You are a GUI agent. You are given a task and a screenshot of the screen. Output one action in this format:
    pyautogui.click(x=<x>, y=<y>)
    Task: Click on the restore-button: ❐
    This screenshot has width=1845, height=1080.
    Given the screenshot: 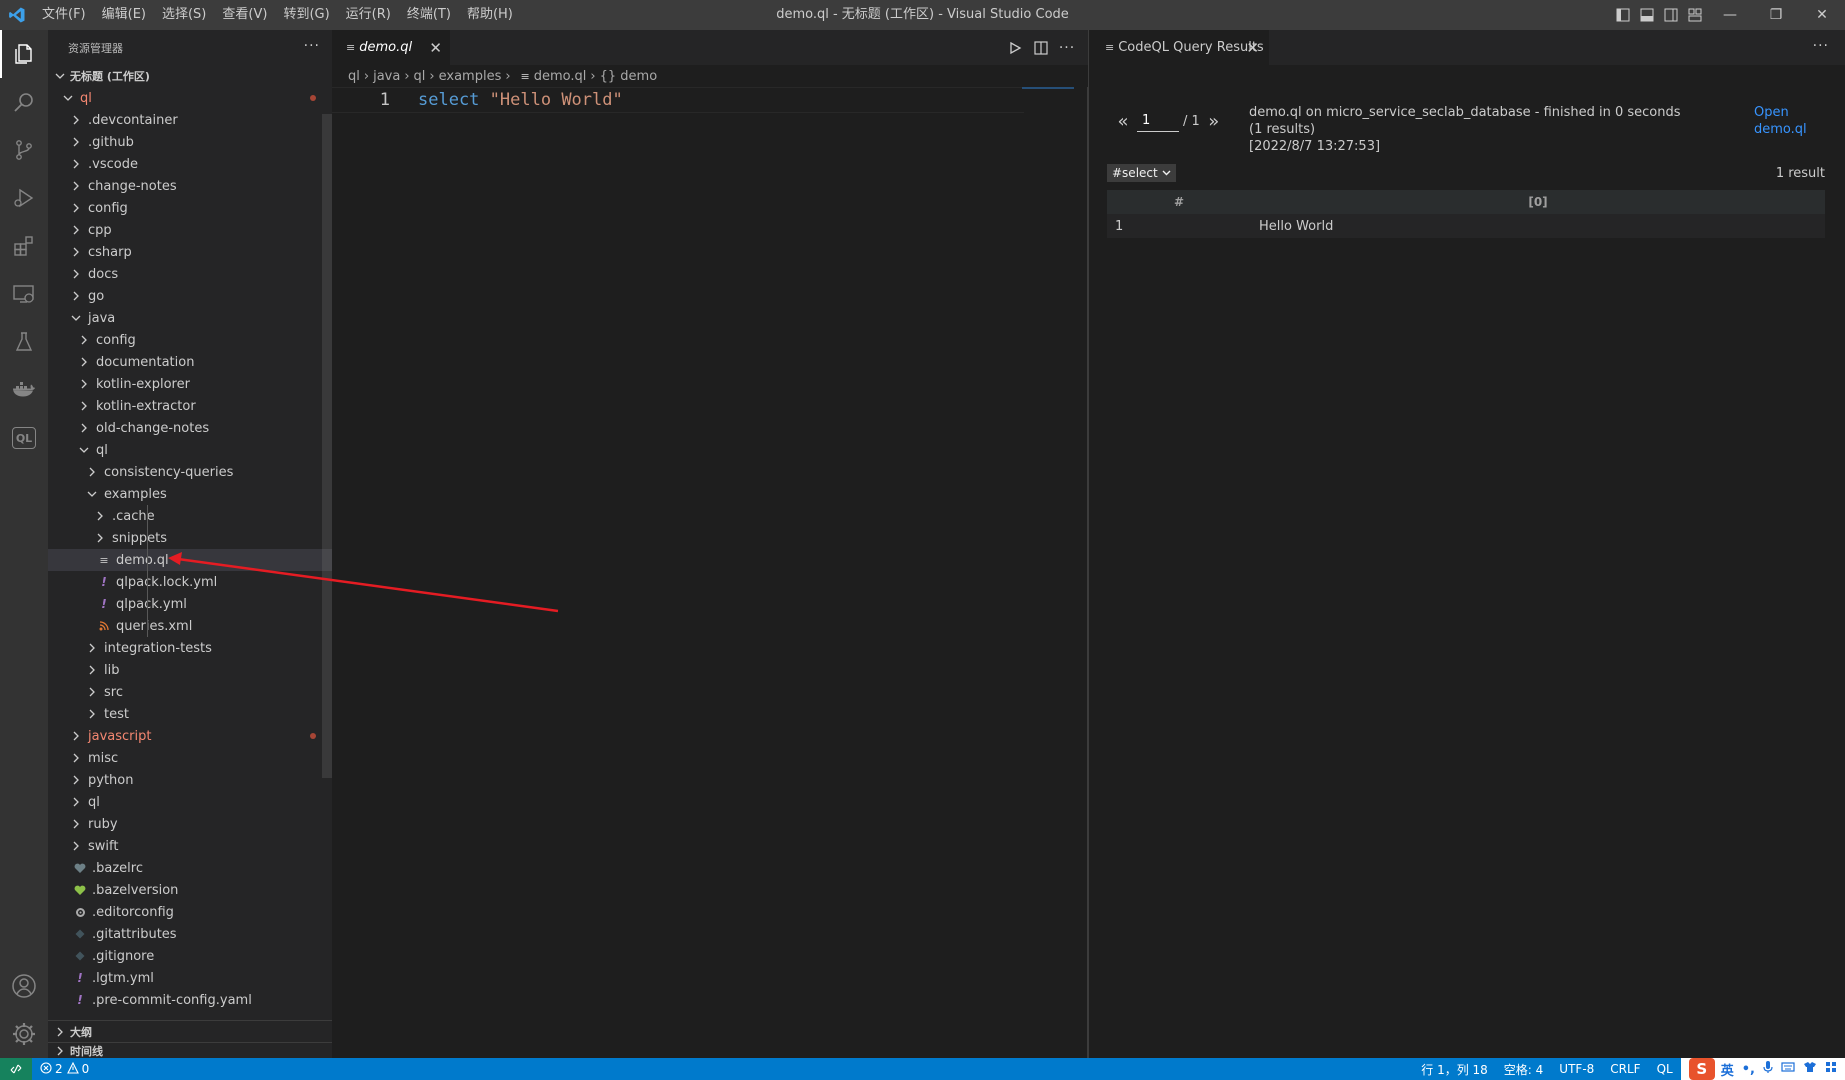 What is the action you would take?
    pyautogui.click(x=1776, y=15)
    